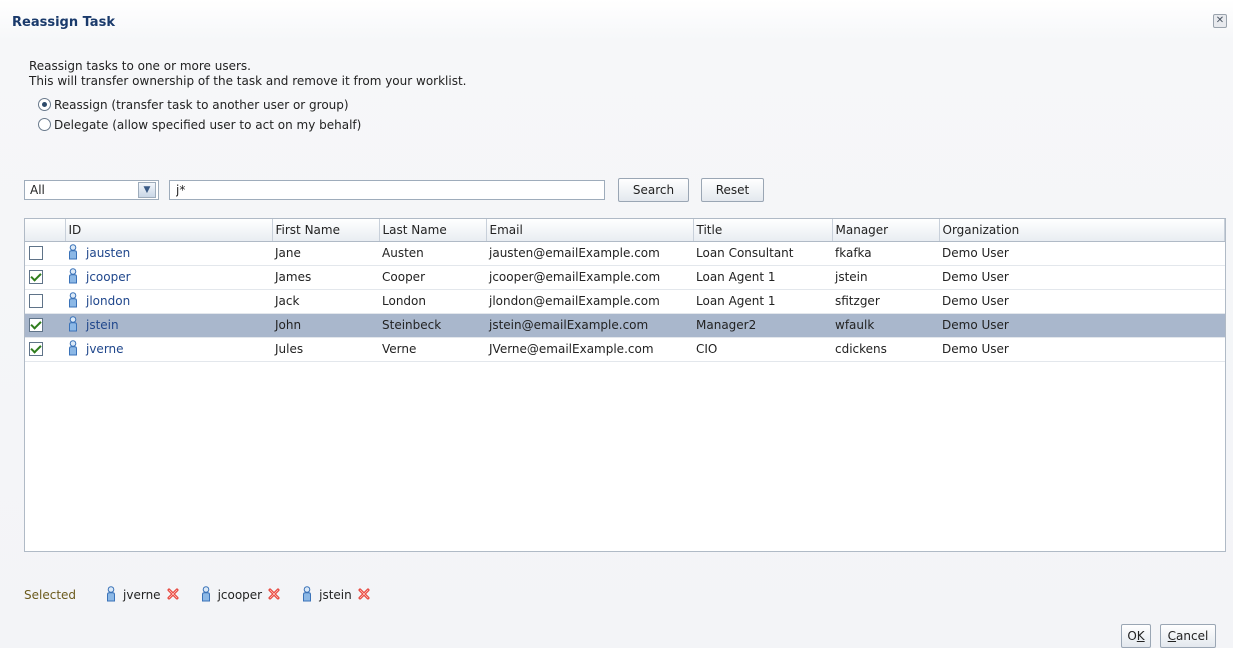 This screenshot has width=1233, height=648. Describe the element at coordinates (108, 301) in the screenshot. I see `user-id-link: jlondon` at that location.